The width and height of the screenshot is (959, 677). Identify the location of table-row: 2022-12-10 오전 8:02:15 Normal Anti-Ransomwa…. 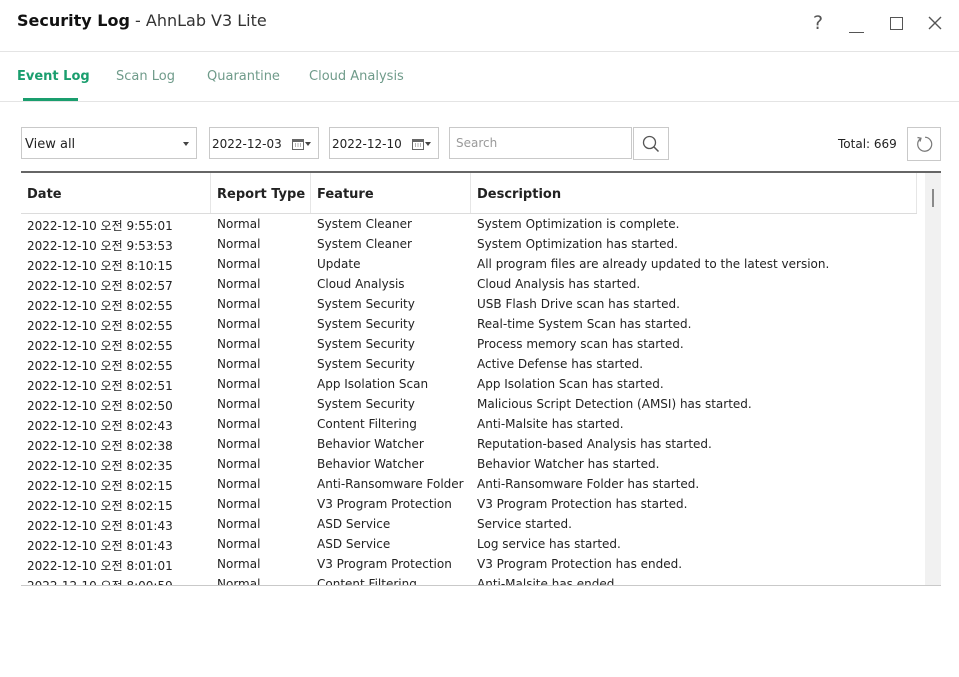
(469, 484).